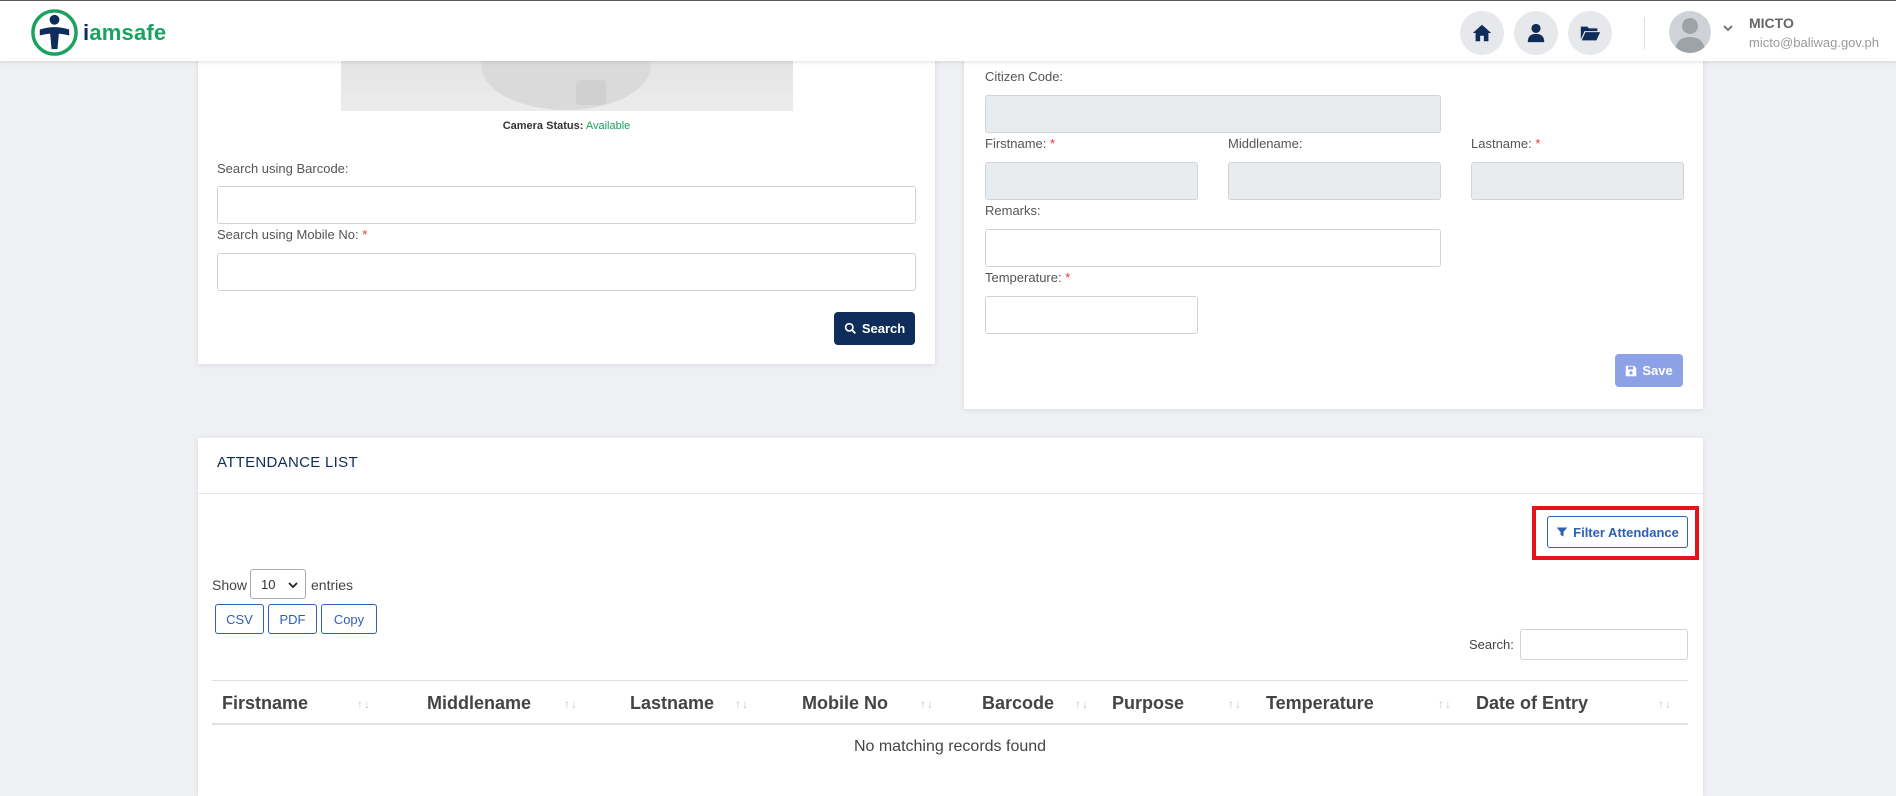  What do you see at coordinates (566, 126) in the screenshot?
I see `camera-status: Camera Status: Available` at bounding box center [566, 126].